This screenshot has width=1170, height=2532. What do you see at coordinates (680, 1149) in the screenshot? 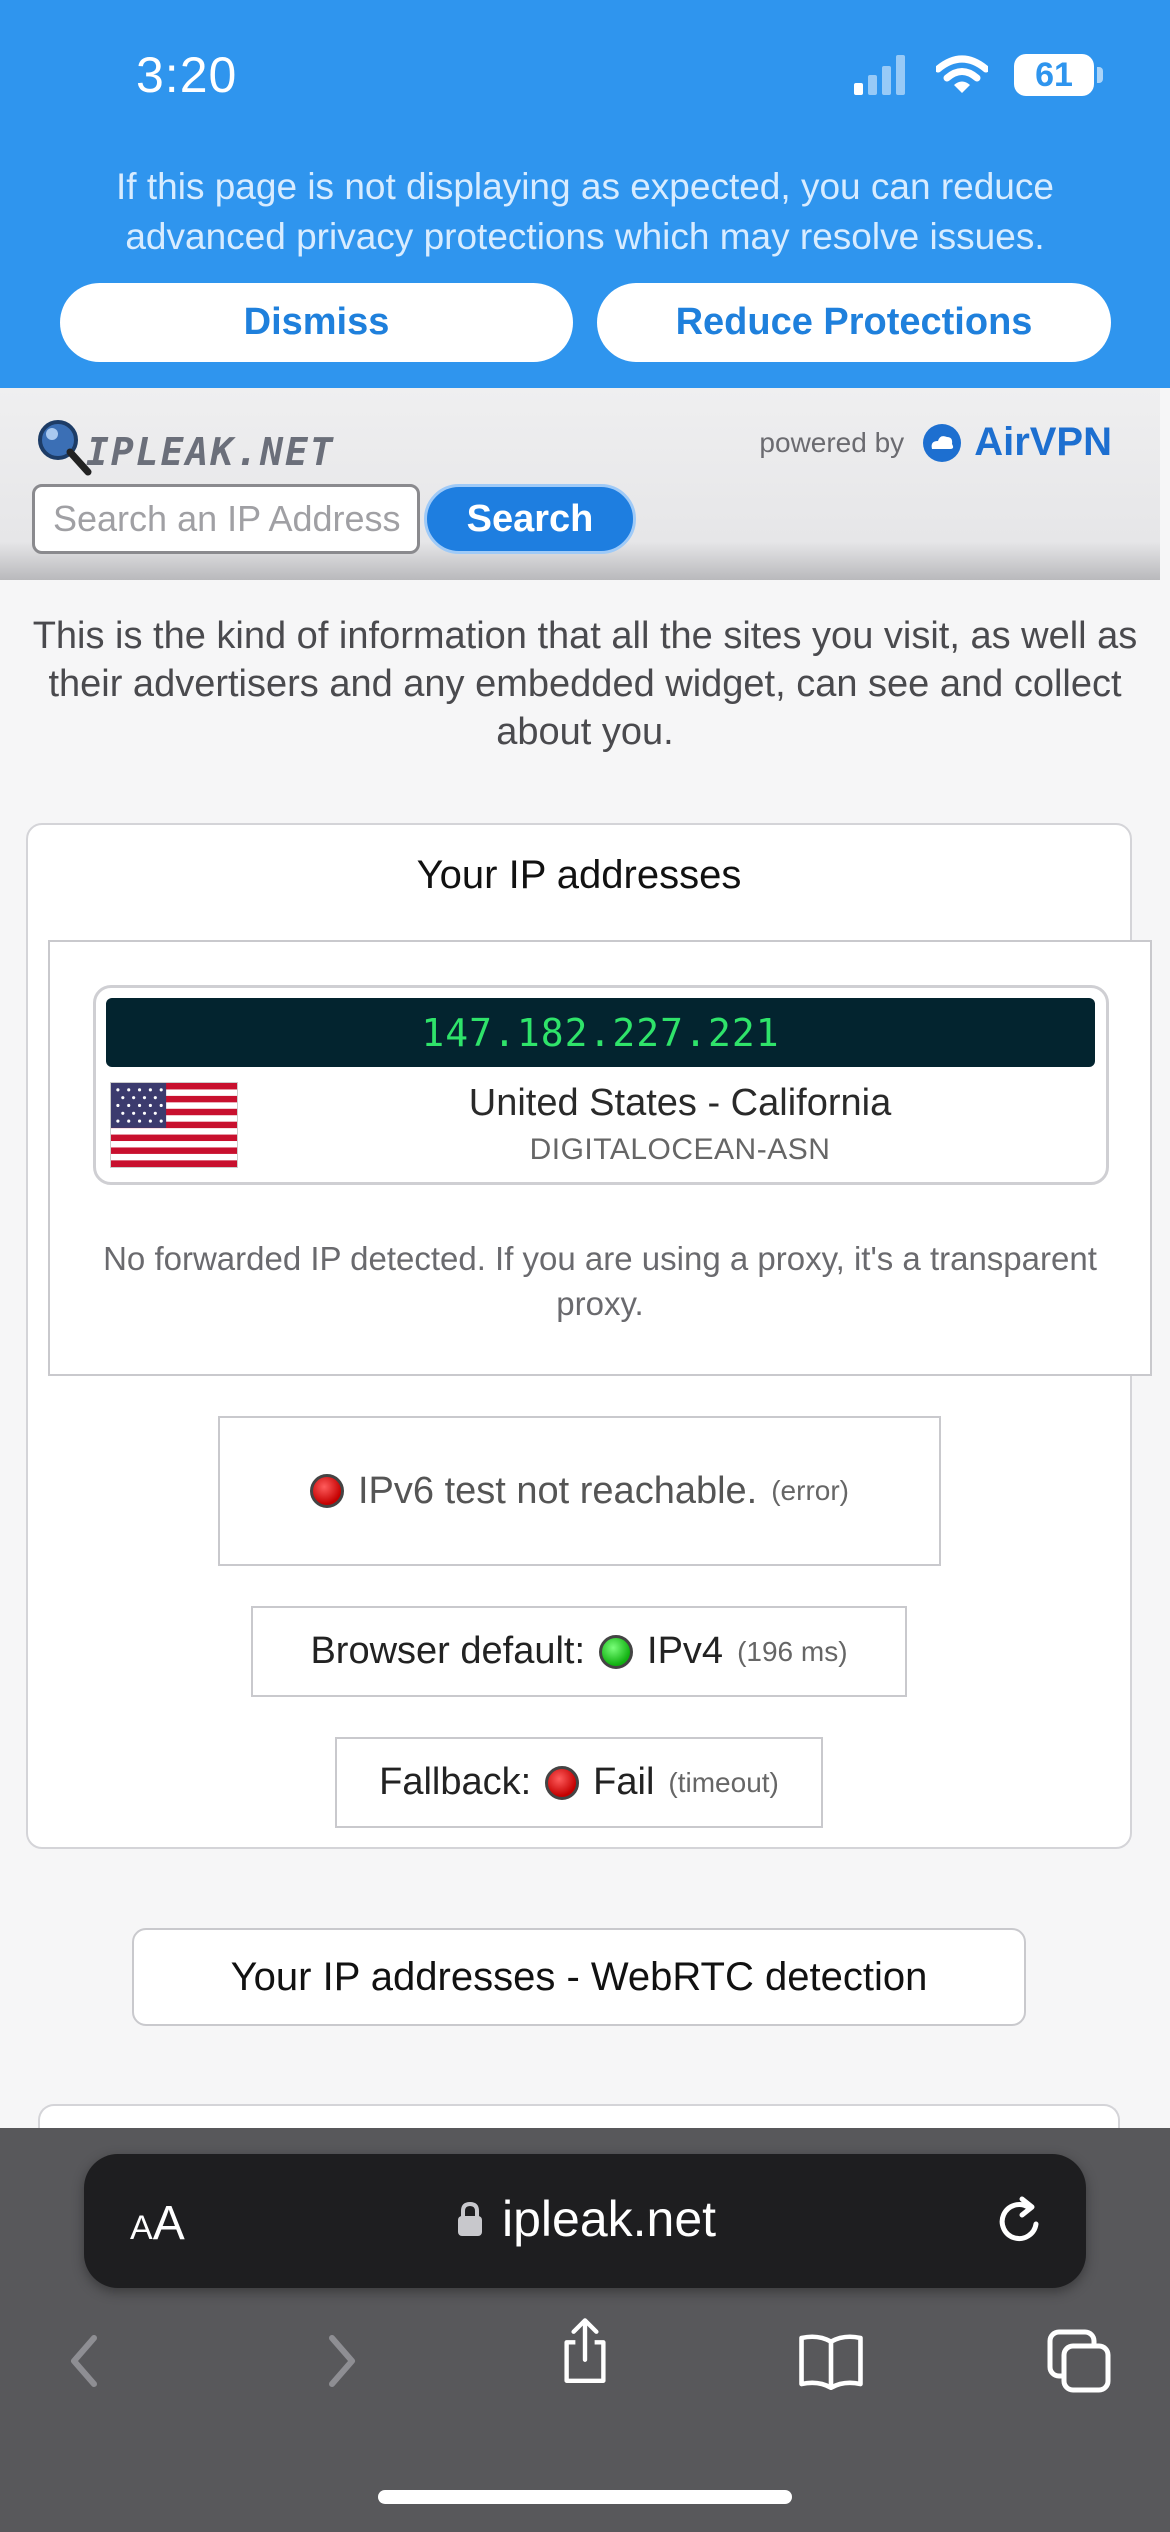
I see `ip-asn: DIGITALOCEAN-ASN` at bounding box center [680, 1149].